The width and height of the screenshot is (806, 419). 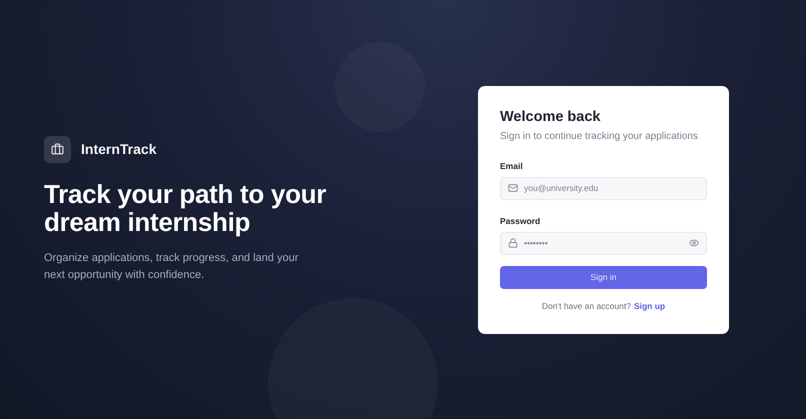 I want to click on card-title: Welcome back, so click(x=551, y=116).